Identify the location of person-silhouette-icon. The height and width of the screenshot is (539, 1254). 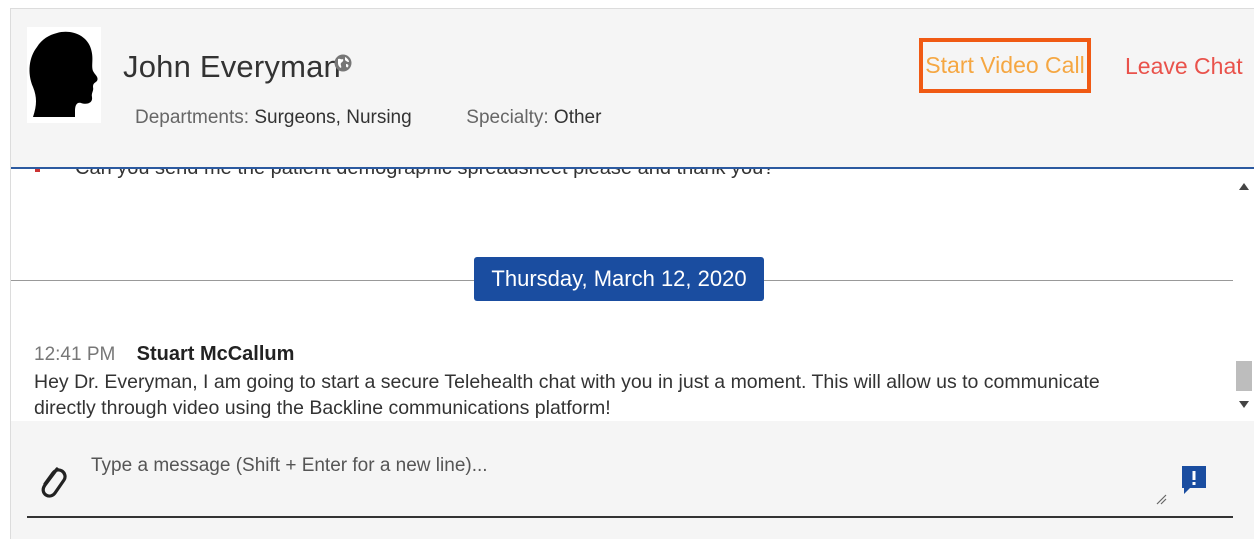
(63, 74).